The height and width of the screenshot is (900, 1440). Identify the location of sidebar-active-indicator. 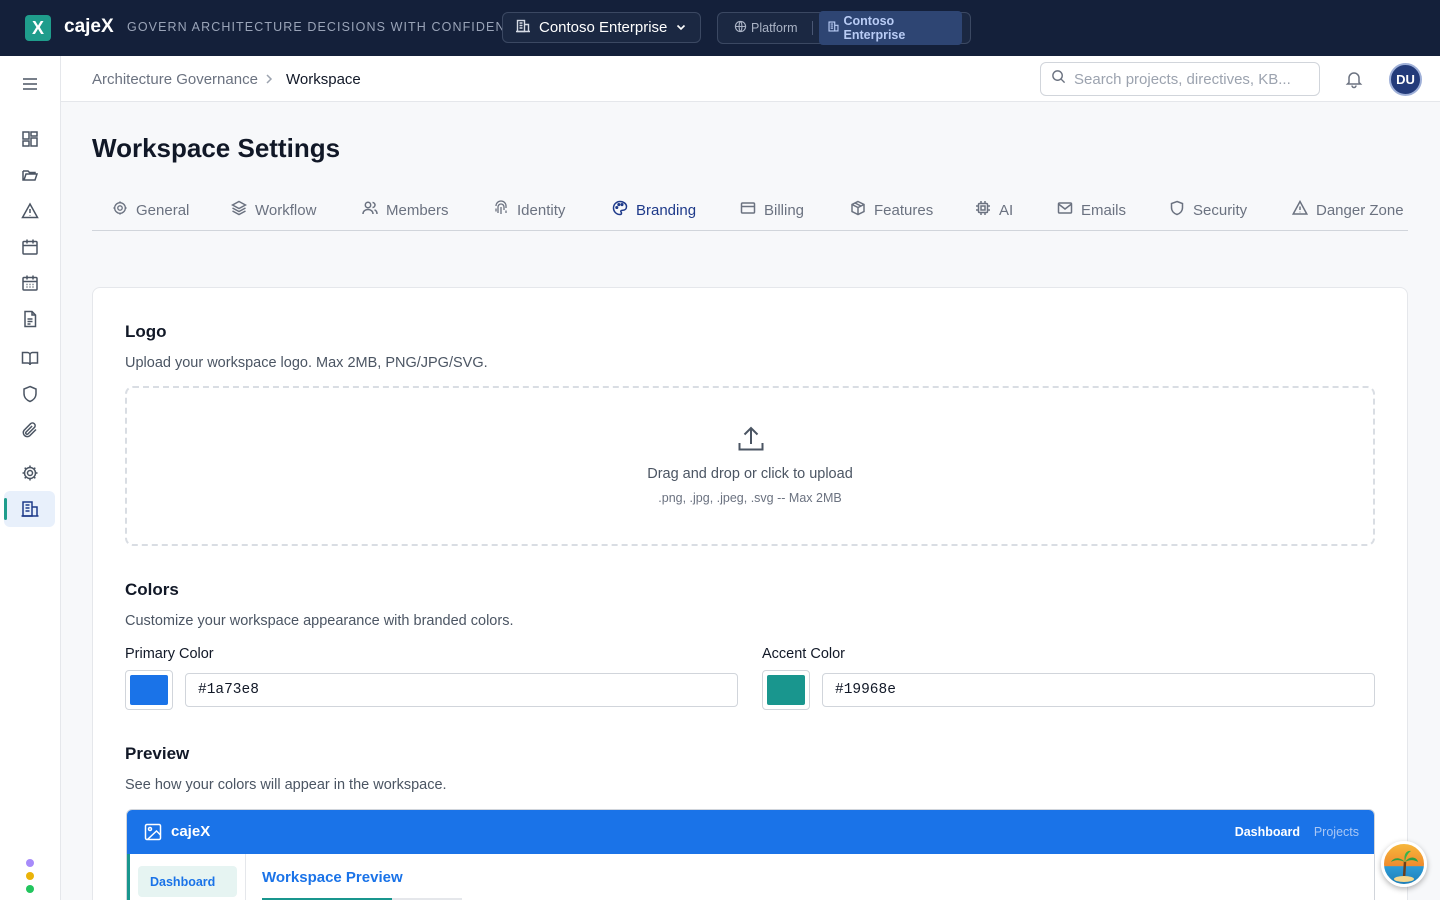
(5, 509).